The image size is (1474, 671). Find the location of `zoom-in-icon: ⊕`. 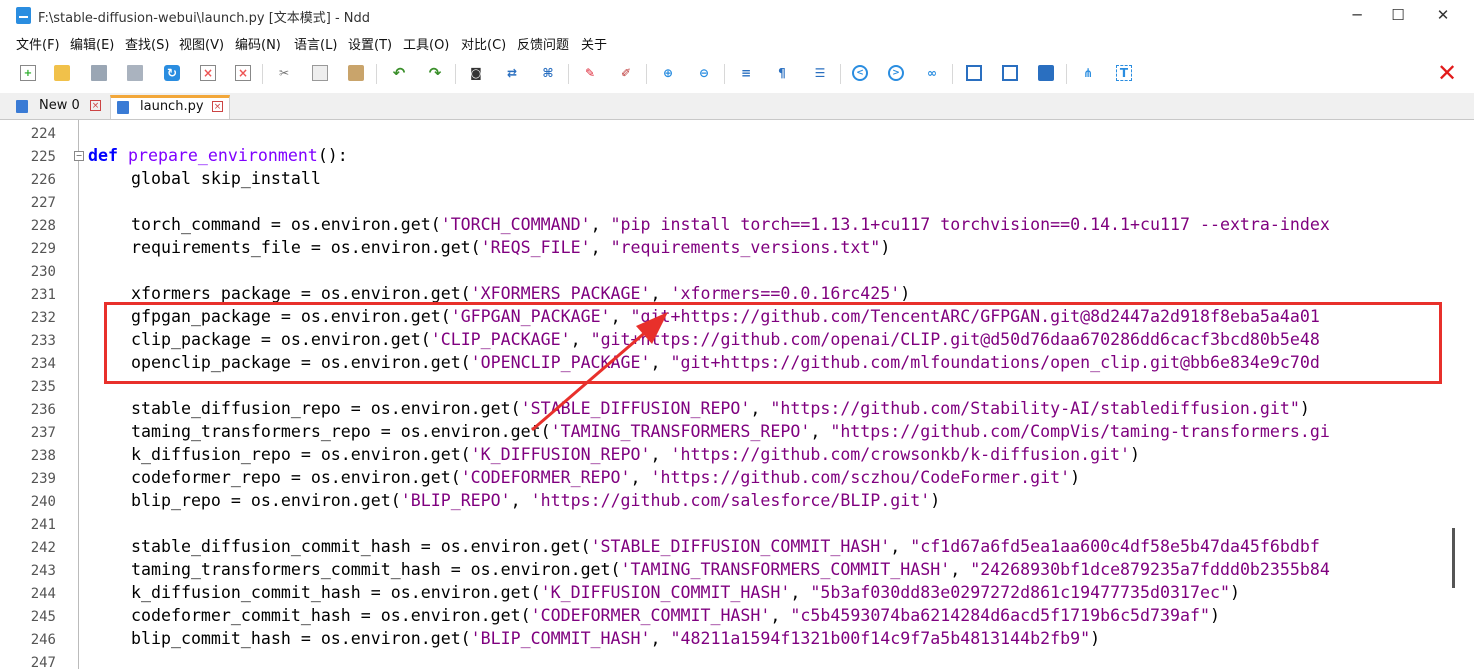

zoom-in-icon: ⊕ is located at coordinates (668, 73).